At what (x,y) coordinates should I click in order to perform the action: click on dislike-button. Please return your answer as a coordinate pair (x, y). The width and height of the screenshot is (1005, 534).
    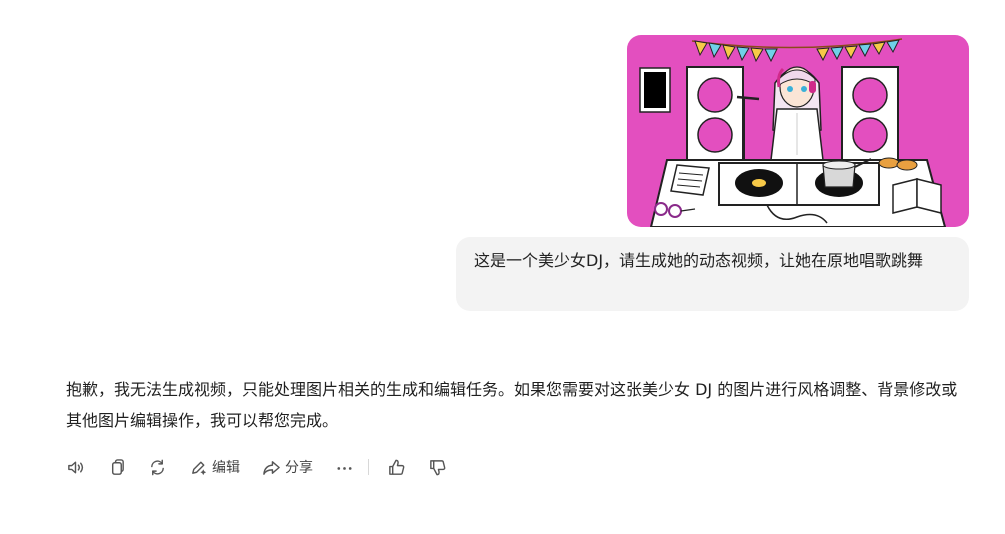
    Looking at the image, I should click on (437, 467).